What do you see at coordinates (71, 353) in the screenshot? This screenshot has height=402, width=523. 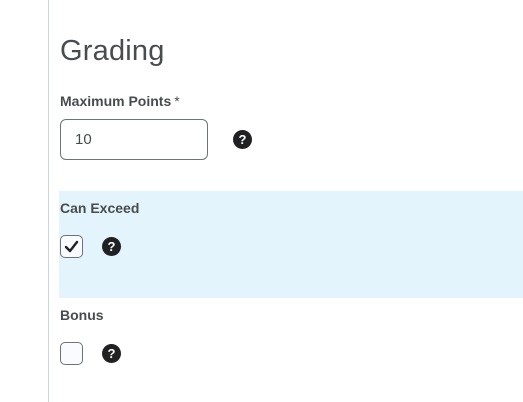 I see `bonus-checkbox` at bounding box center [71, 353].